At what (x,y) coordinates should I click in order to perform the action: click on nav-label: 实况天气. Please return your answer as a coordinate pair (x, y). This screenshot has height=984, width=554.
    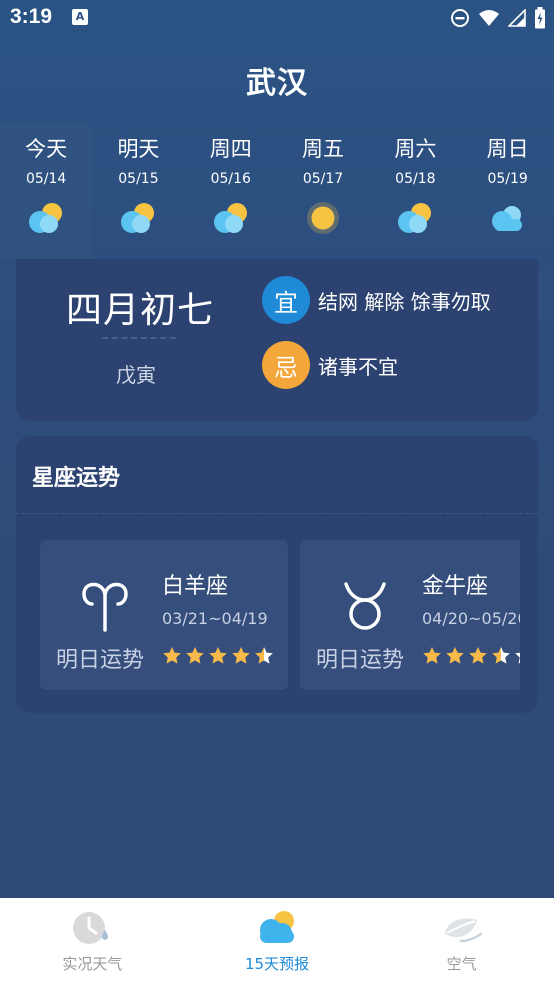
    Looking at the image, I should click on (92, 964).